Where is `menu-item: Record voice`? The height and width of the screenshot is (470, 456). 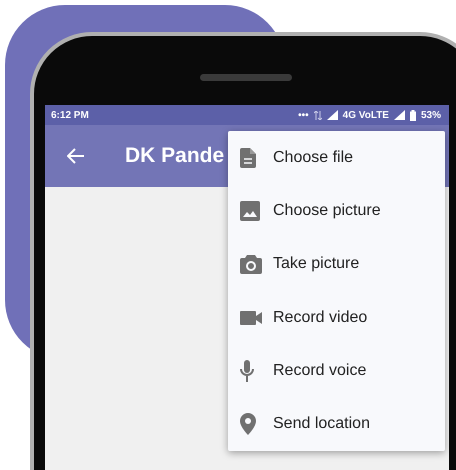
menu-item: Record voice is located at coordinates (336, 371).